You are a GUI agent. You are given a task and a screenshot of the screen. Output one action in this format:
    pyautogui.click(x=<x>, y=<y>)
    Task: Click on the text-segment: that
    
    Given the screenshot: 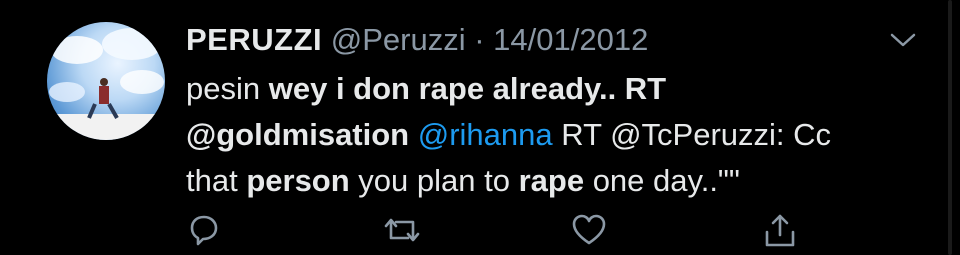 What is the action you would take?
    pyautogui.click(x=216, y=180)
    